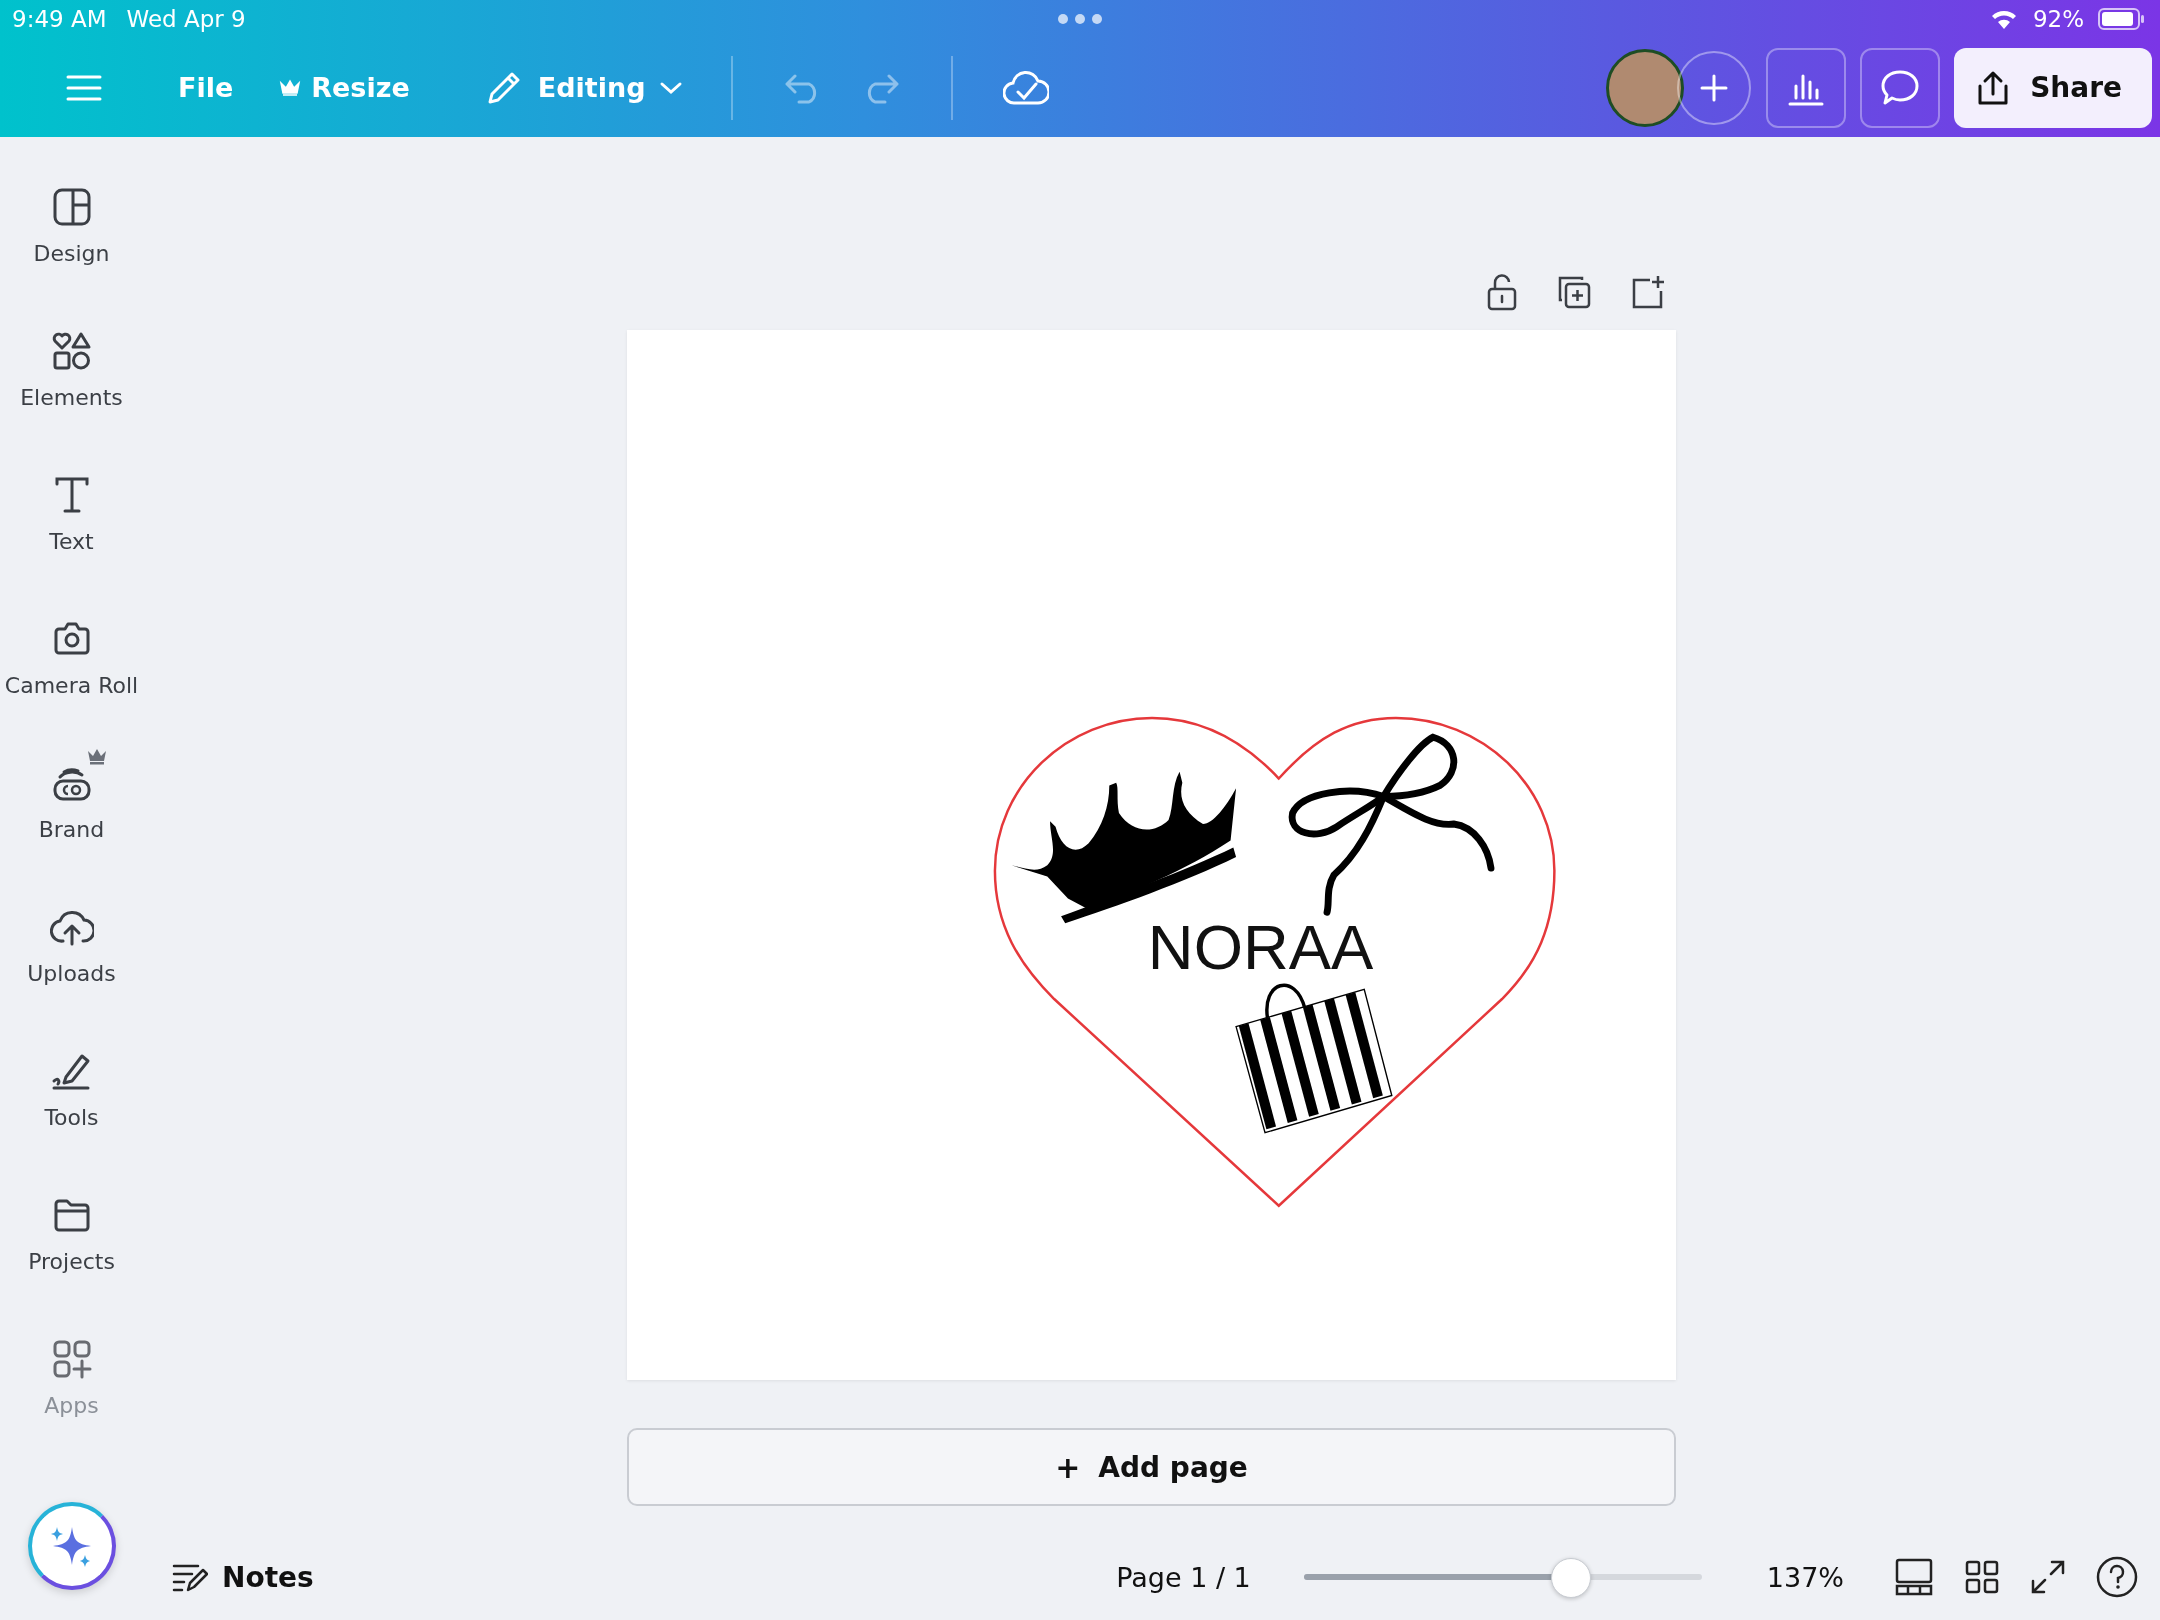  What do you see at coordinates (1080, 19) in the screenshot?
I see `multitask-dots-icon` at bounding box center [1080, 19].